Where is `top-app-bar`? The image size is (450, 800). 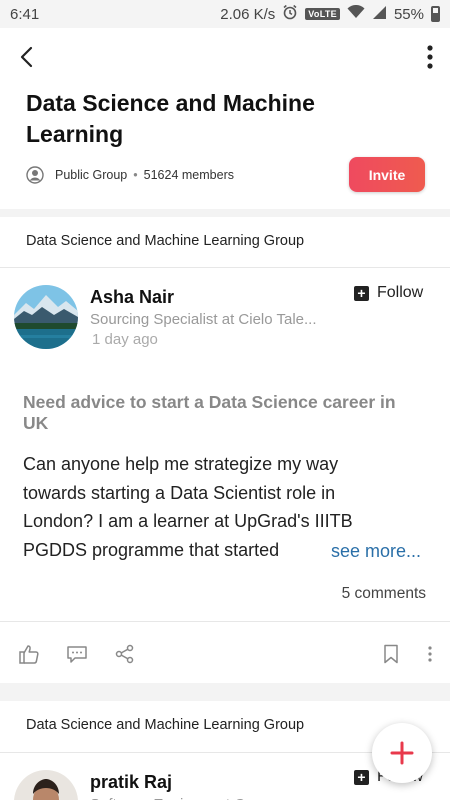 top-app-bar is located at coordinates (225, 57).